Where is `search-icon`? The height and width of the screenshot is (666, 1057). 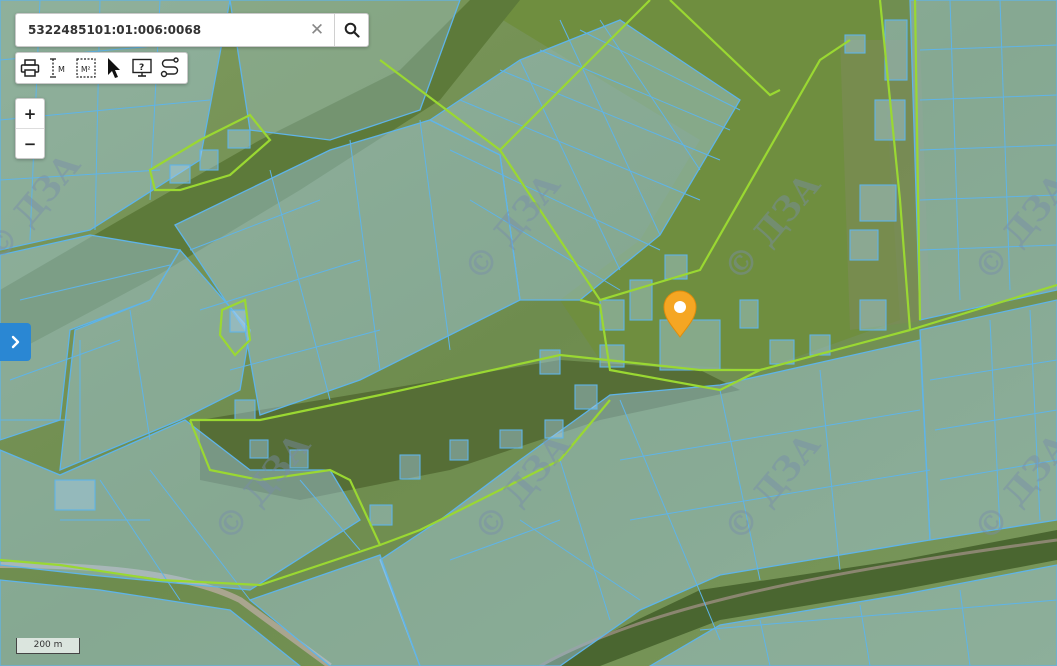 search-icon is located at coordinates (352, 30).